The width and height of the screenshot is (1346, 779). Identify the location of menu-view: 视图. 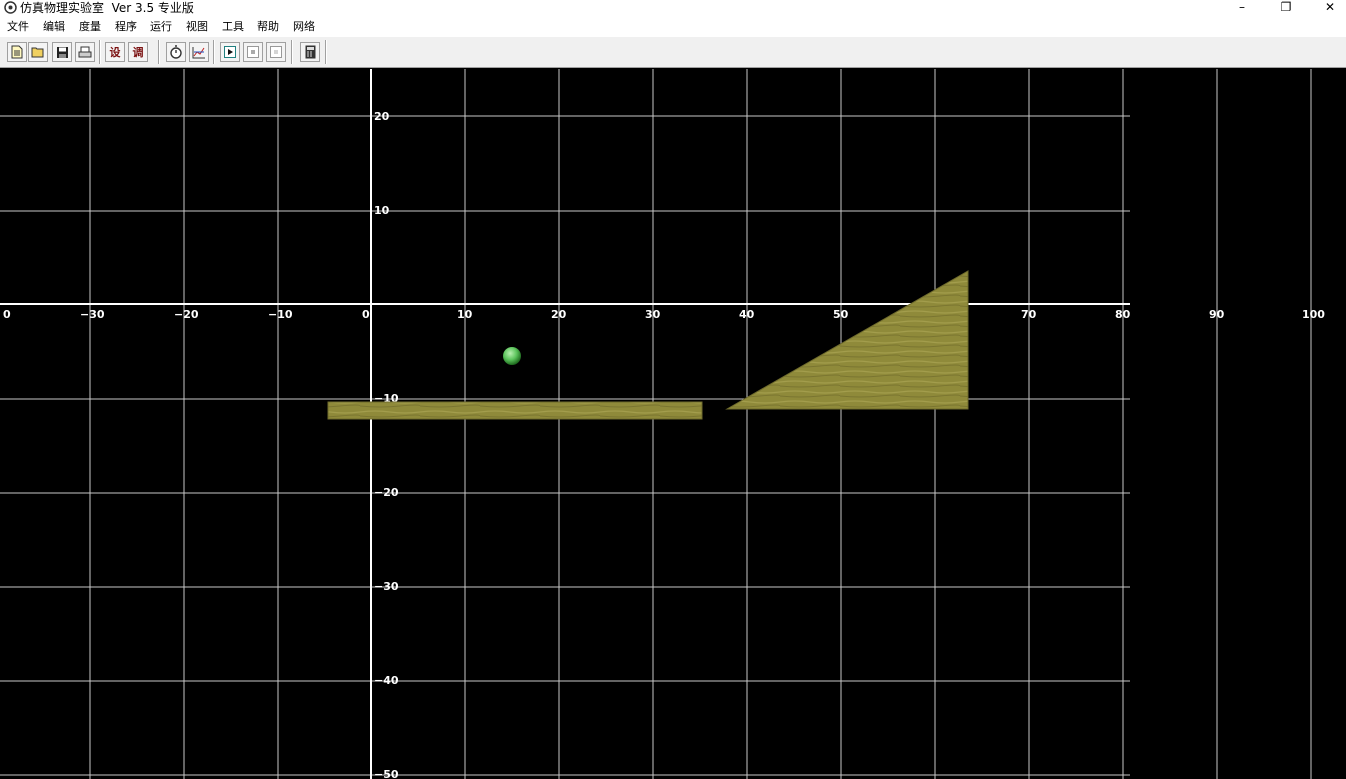
(197, 27).